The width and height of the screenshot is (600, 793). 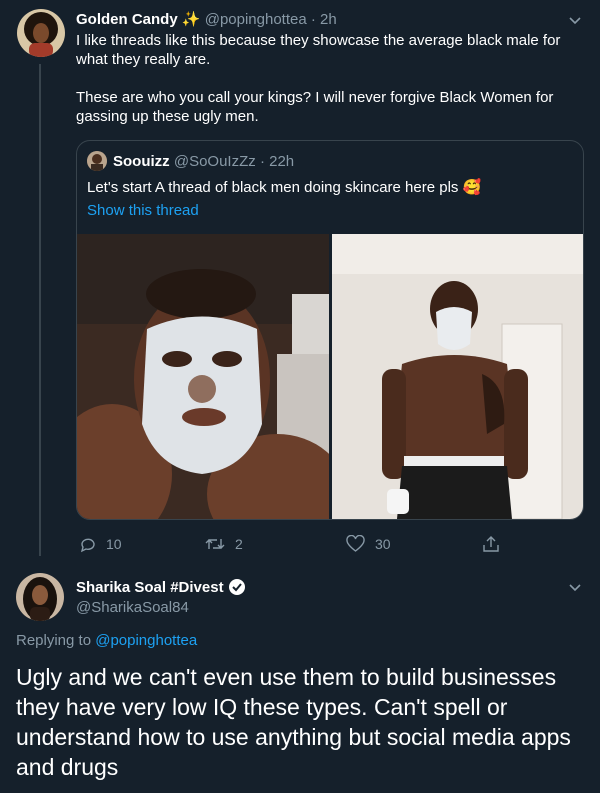 What do you see at coordinates (491, 544) in the screenshot?
I see `share-icon` at bounding box center [491, 544].